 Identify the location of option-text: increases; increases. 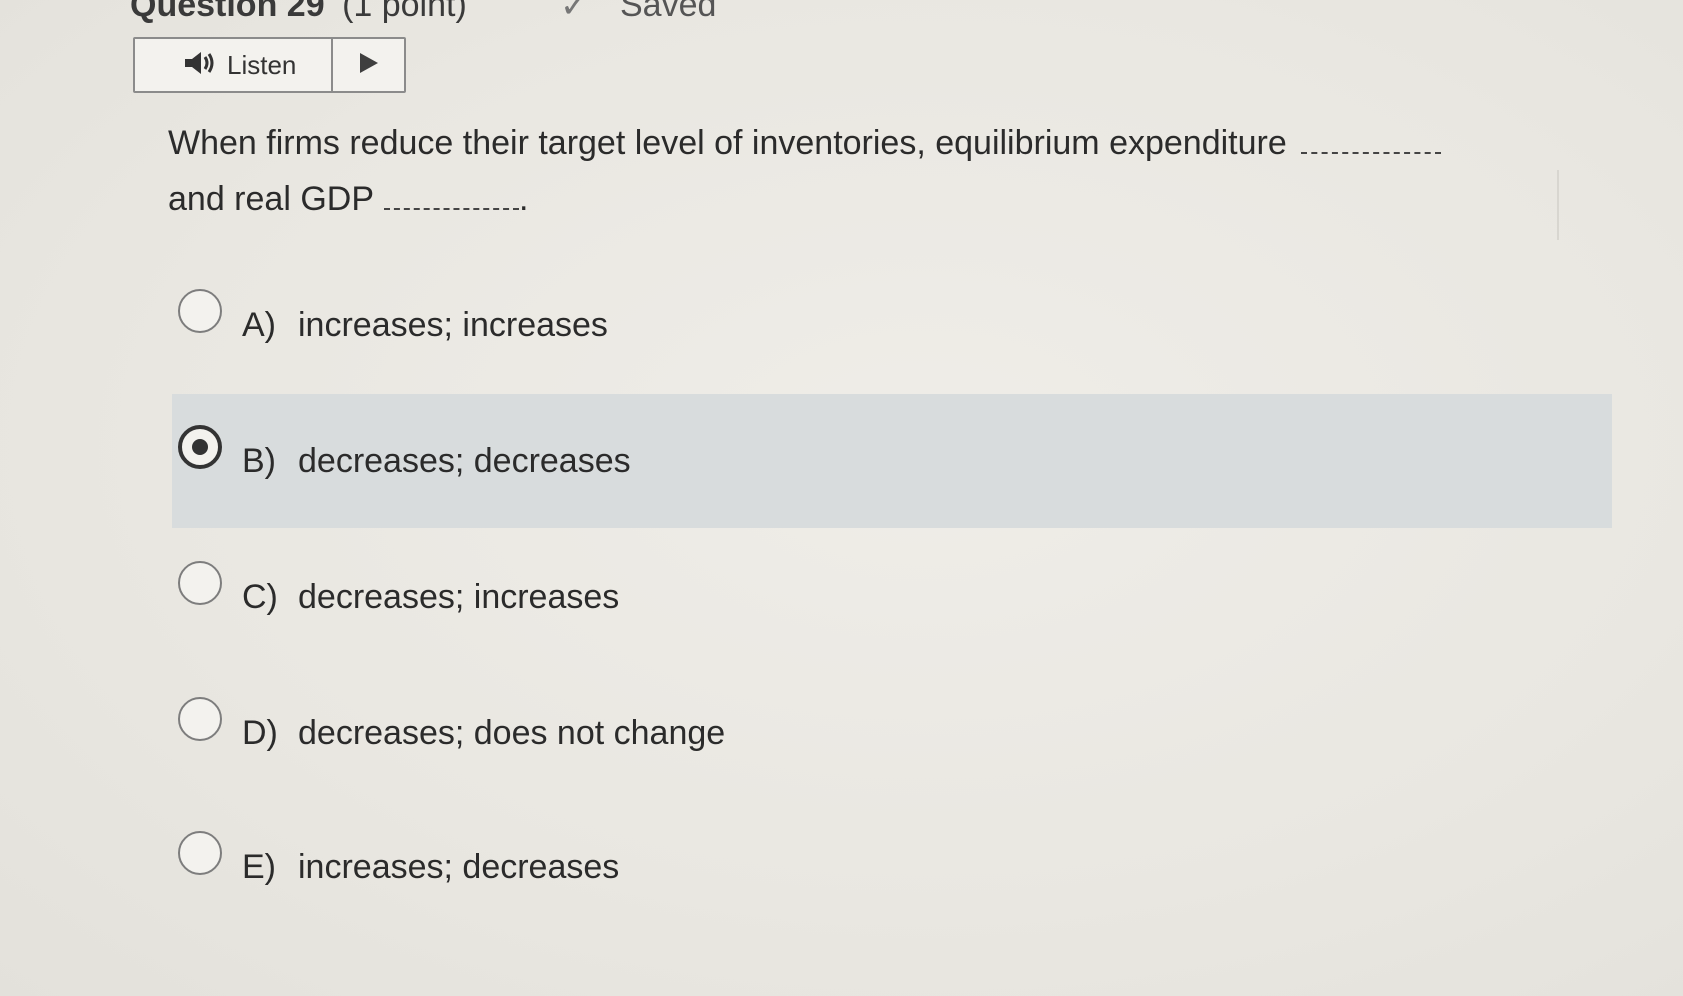
(453, 324).